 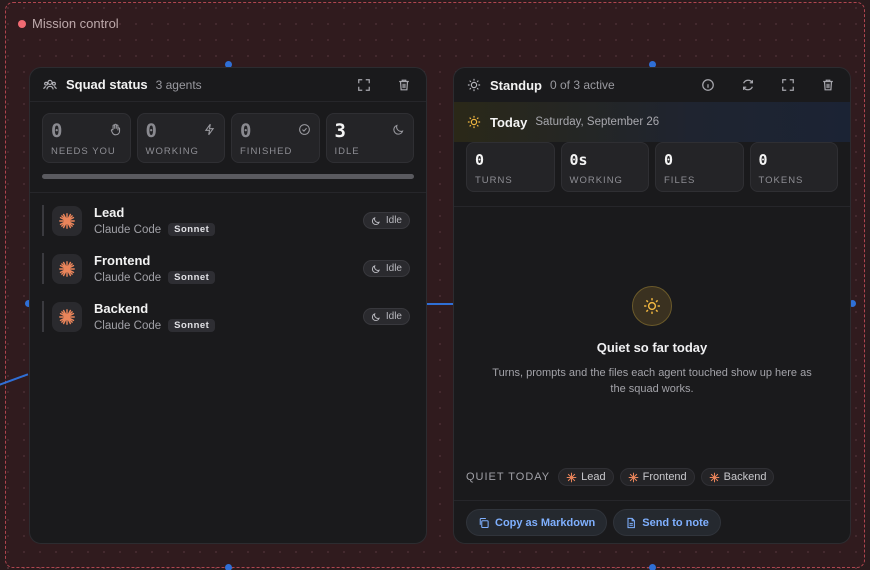 I want to click on quiet-today-label: QUIET TODAY, so click(x=508, y=477).